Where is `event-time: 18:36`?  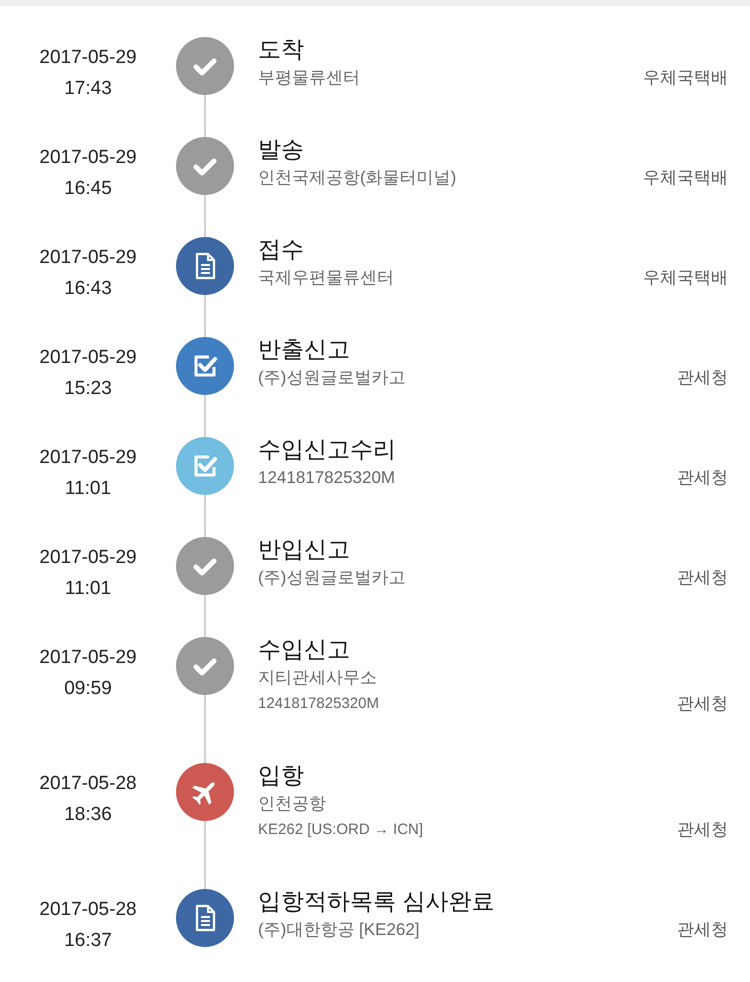 event-time: 18:36 is located at coordinates (88, 815).